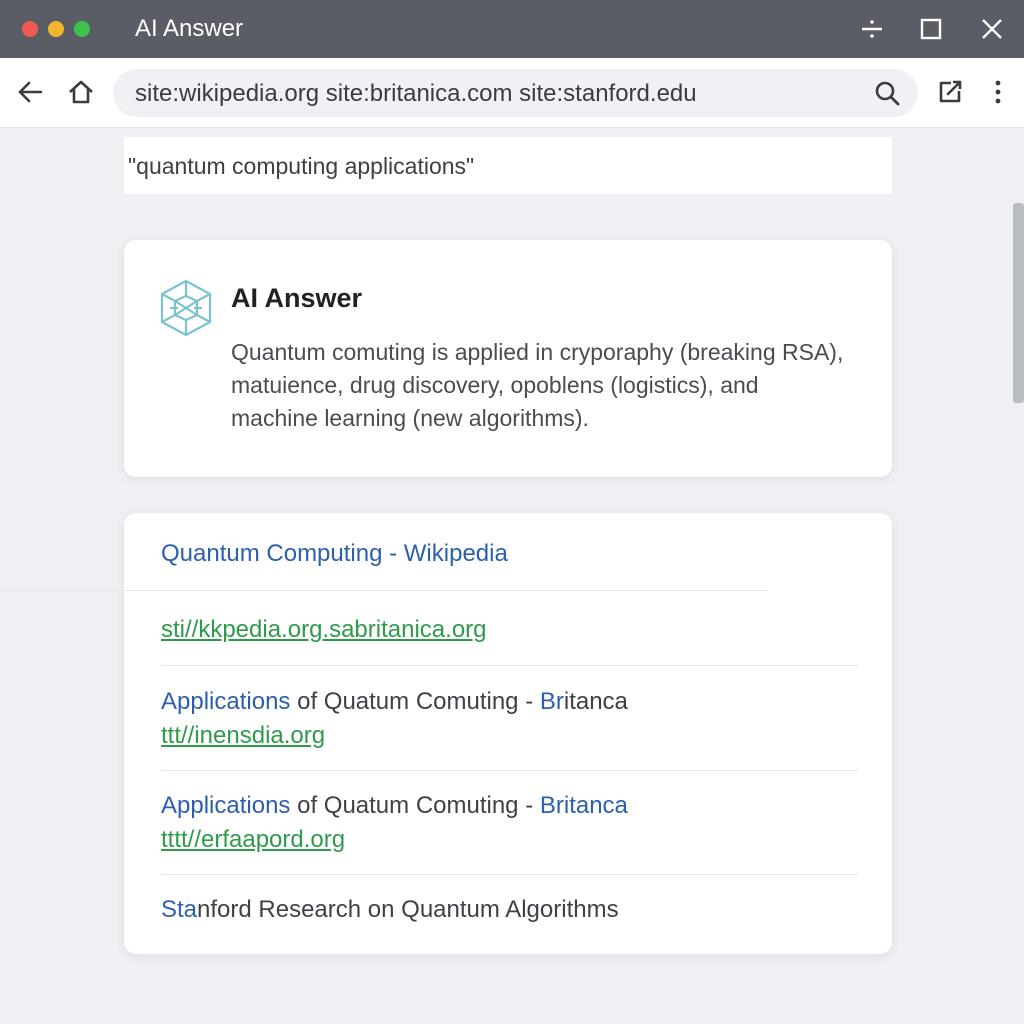 The height and width of the screenshot is (1024, 1024). Describe the element at coordinates (301, 166) in the screenshot. I see `query-text: "quantum computing applications"` at that location.